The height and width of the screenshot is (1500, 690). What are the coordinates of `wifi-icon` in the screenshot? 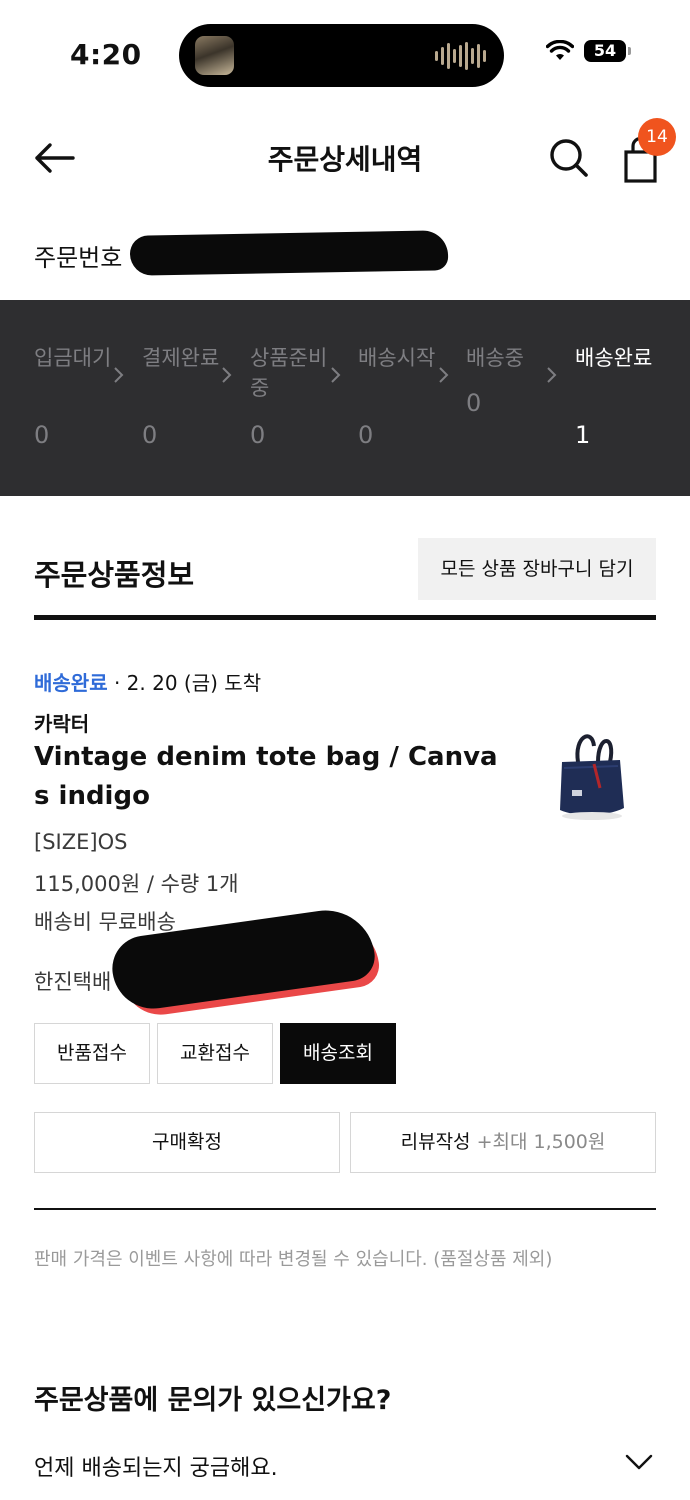 It's located at (560, 50).